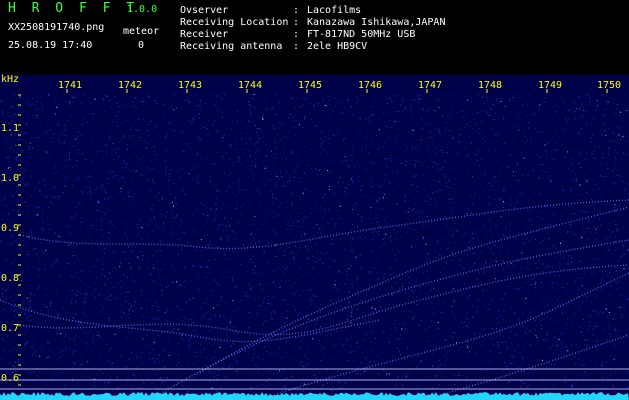 The width and height of the screenshot is (629, 400). What do you see at coordinates (142, 9) in the screenshot?
I see `app-version: 1.0.0` at bounding box center [142, 9].